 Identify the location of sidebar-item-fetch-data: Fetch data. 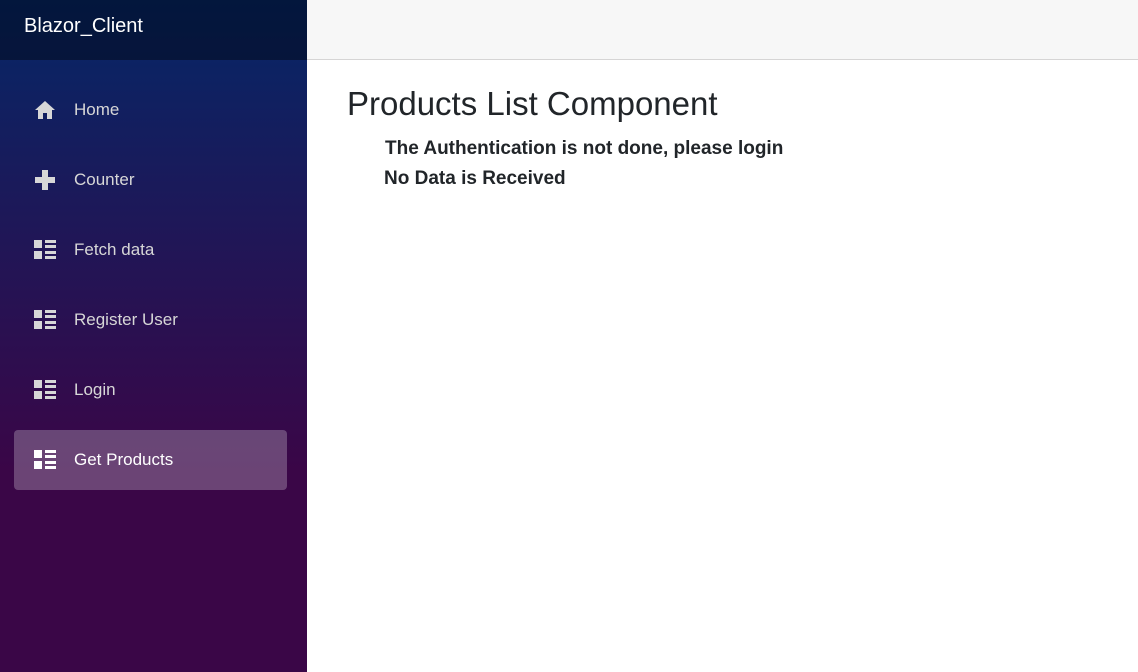
(150, 250).